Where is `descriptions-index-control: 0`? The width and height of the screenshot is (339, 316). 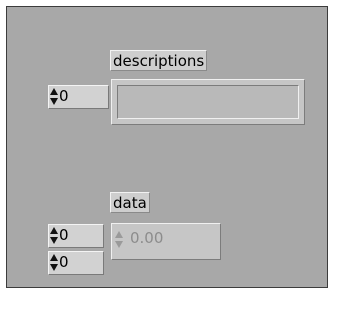
descriptions-index-control: 0 is located at coordinates (78, 97).